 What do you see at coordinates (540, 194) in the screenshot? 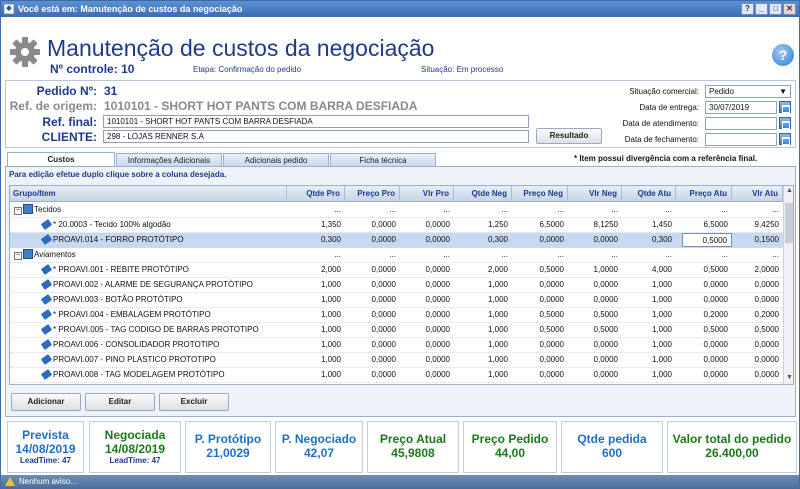
I see `column-header: Preço Neg` at bounding box center [540, 194].